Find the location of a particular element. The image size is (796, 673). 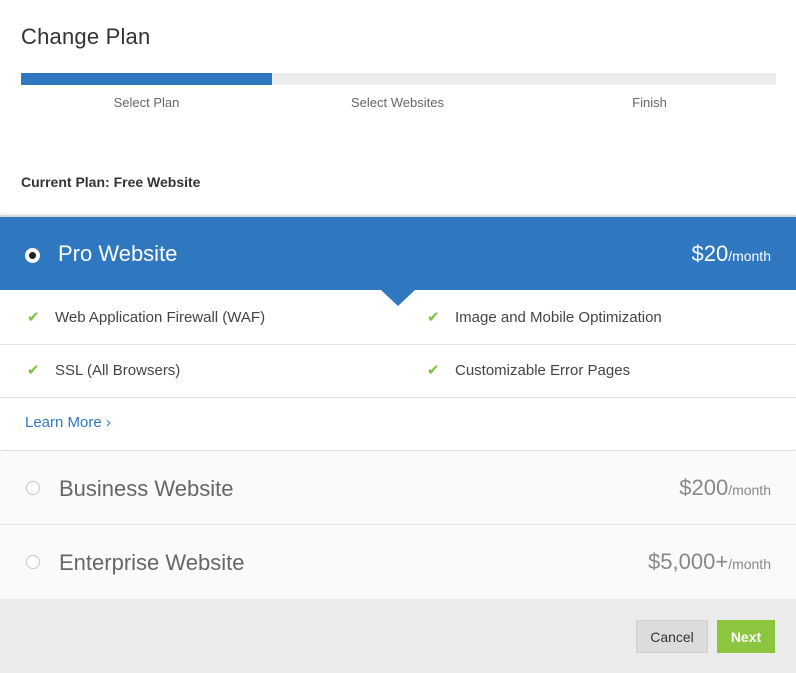

feature-label: SSL (All Browsers) is located at coordinates (118, 370).